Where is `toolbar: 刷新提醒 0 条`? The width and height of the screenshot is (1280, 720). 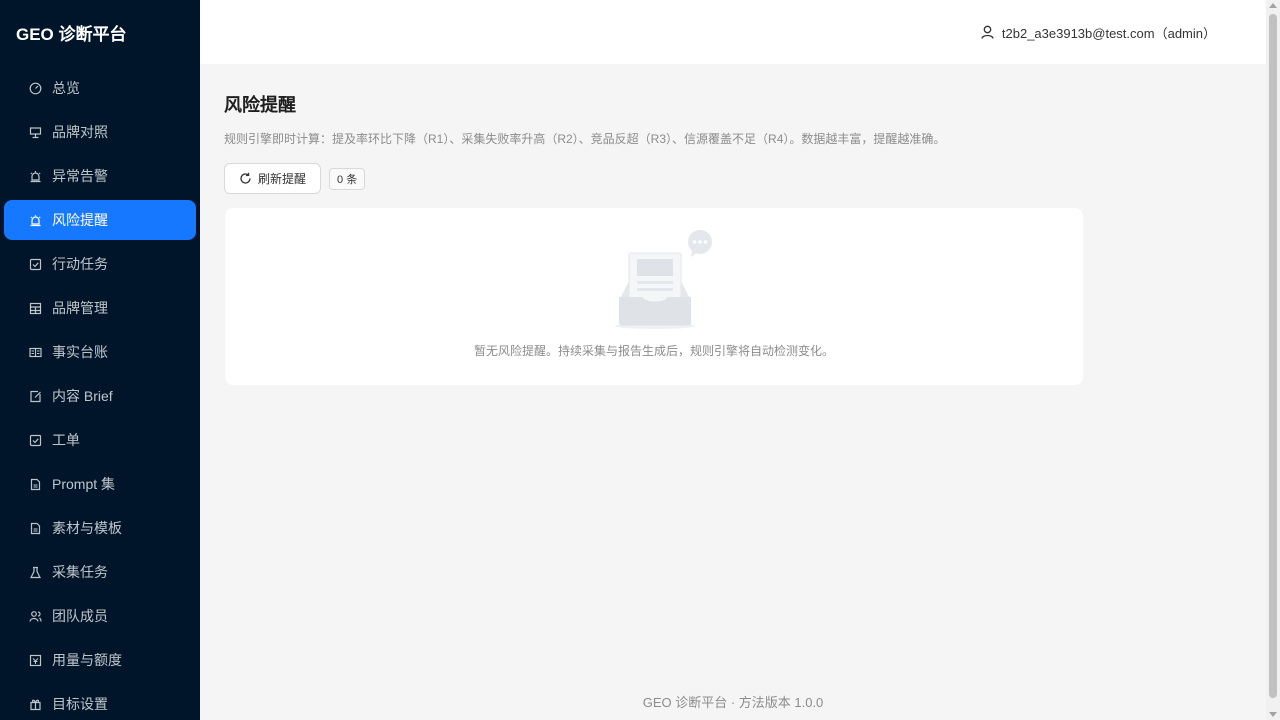 toolbar: 刷新提醒 0 条 is located at coordinates (654, 178).